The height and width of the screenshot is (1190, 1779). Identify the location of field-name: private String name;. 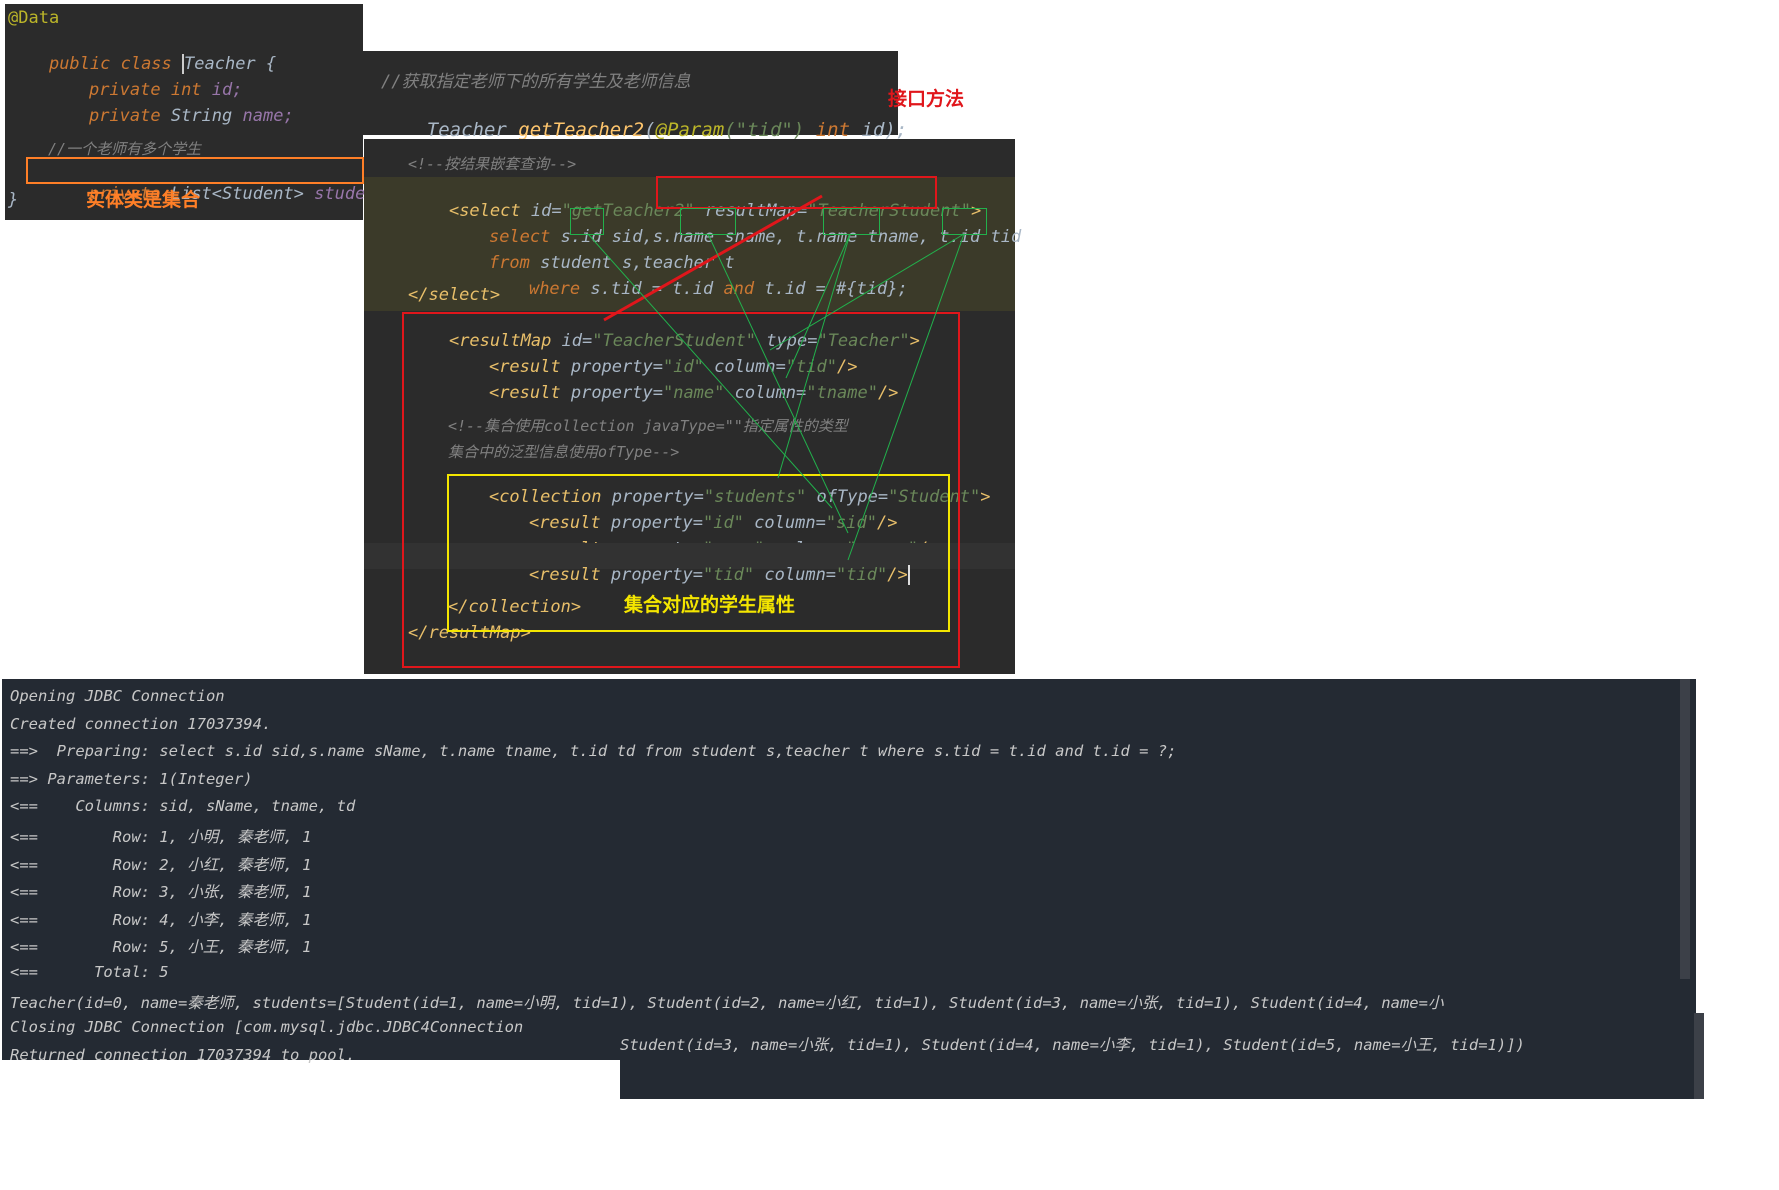
(171, 116).